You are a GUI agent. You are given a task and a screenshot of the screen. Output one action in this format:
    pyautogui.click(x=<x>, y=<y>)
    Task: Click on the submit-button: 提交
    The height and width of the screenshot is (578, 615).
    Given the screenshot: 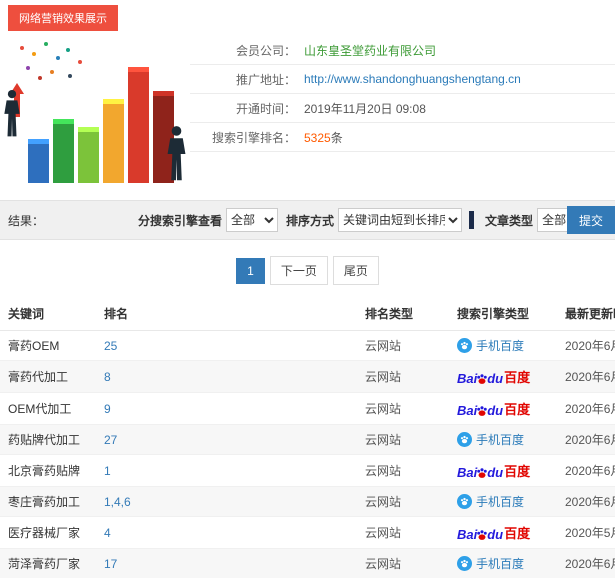 What is the action you would take?
    pyautogui.click(x=591, y=220)
    